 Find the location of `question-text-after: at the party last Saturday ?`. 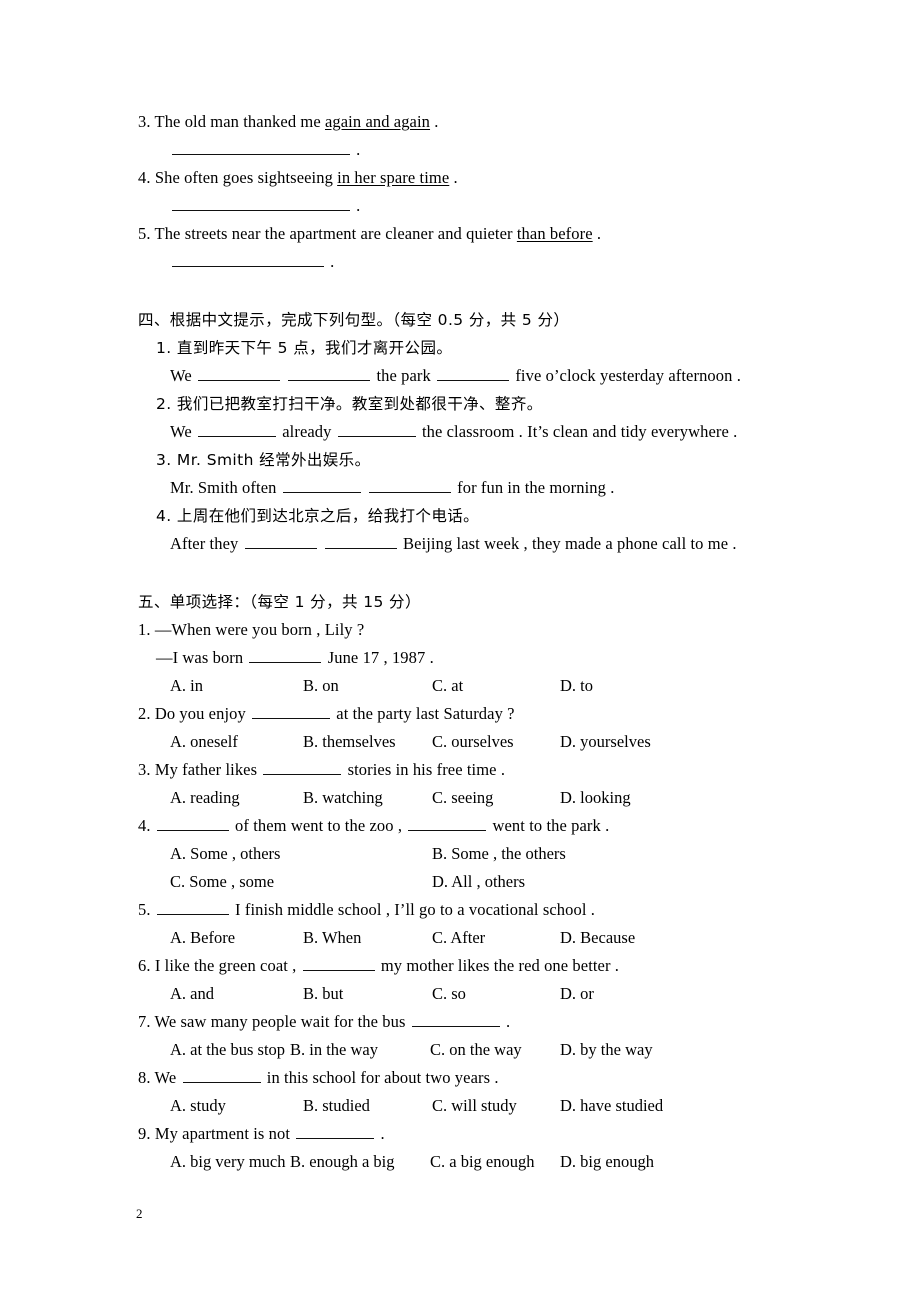

question-text-after: at the party last Saturday ? is located at coordinates (423, 713).